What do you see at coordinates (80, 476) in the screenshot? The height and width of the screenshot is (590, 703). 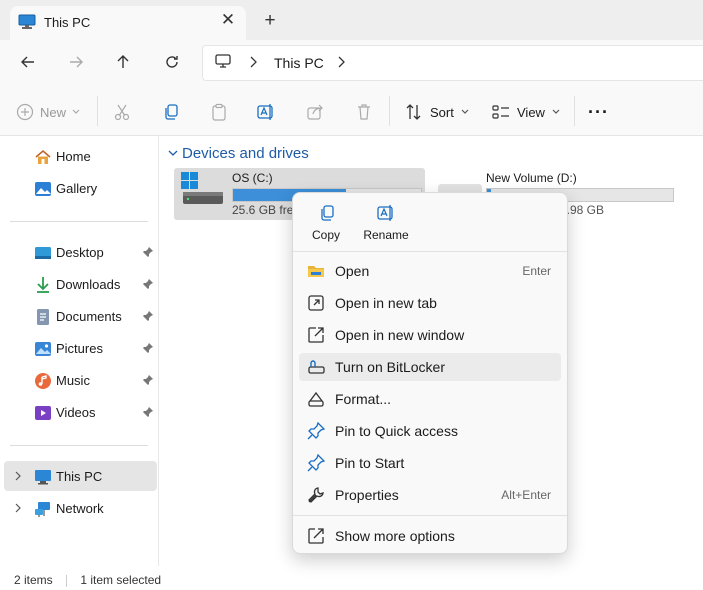 I see `sidebar-item-this-pc: This PC` at bounding box center [80, 476].